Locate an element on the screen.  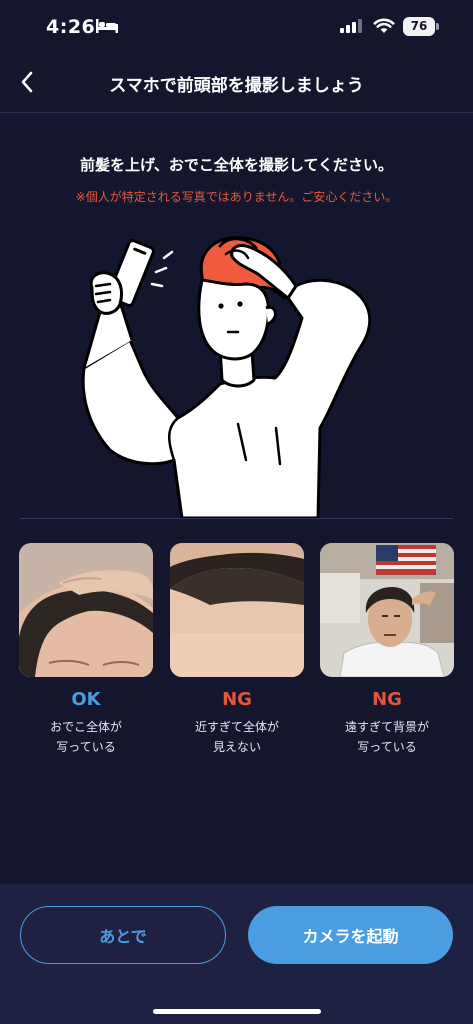
bottom-action-bar: あとで カメラを起動 is located at coordinates (236, 954).